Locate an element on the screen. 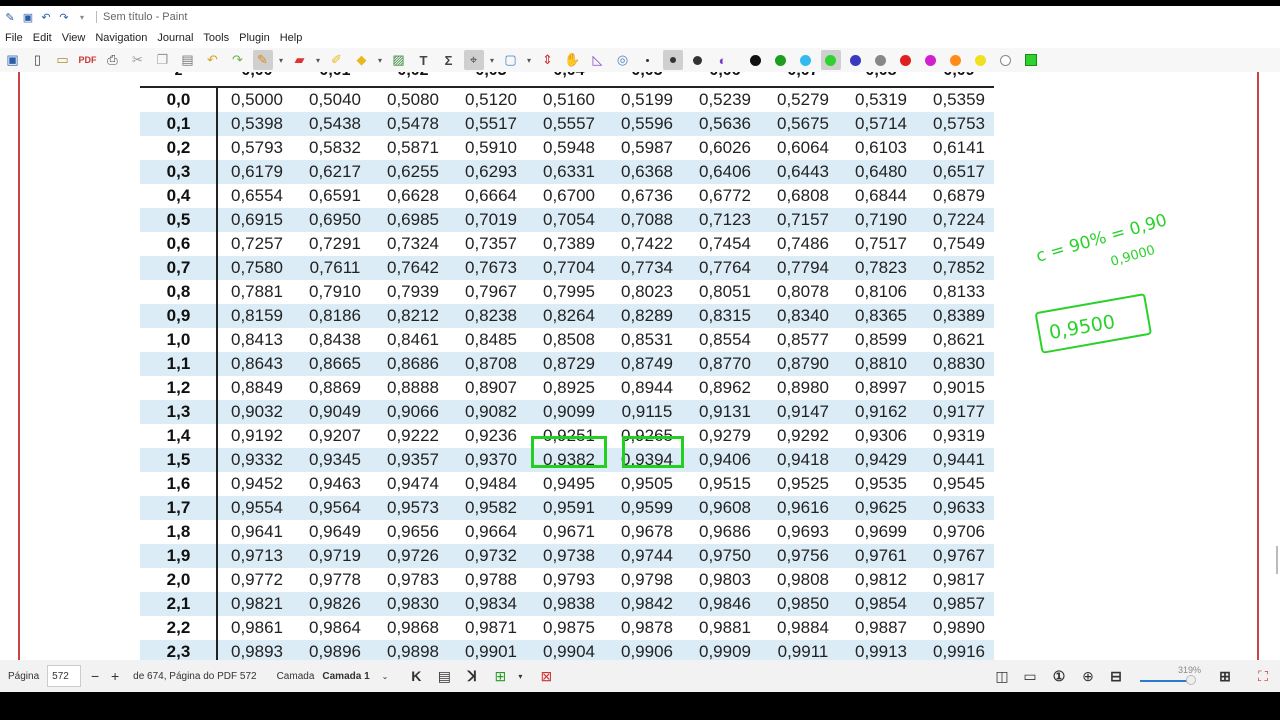  menu-plugin: Plugin is located at coordinates (254, 38).